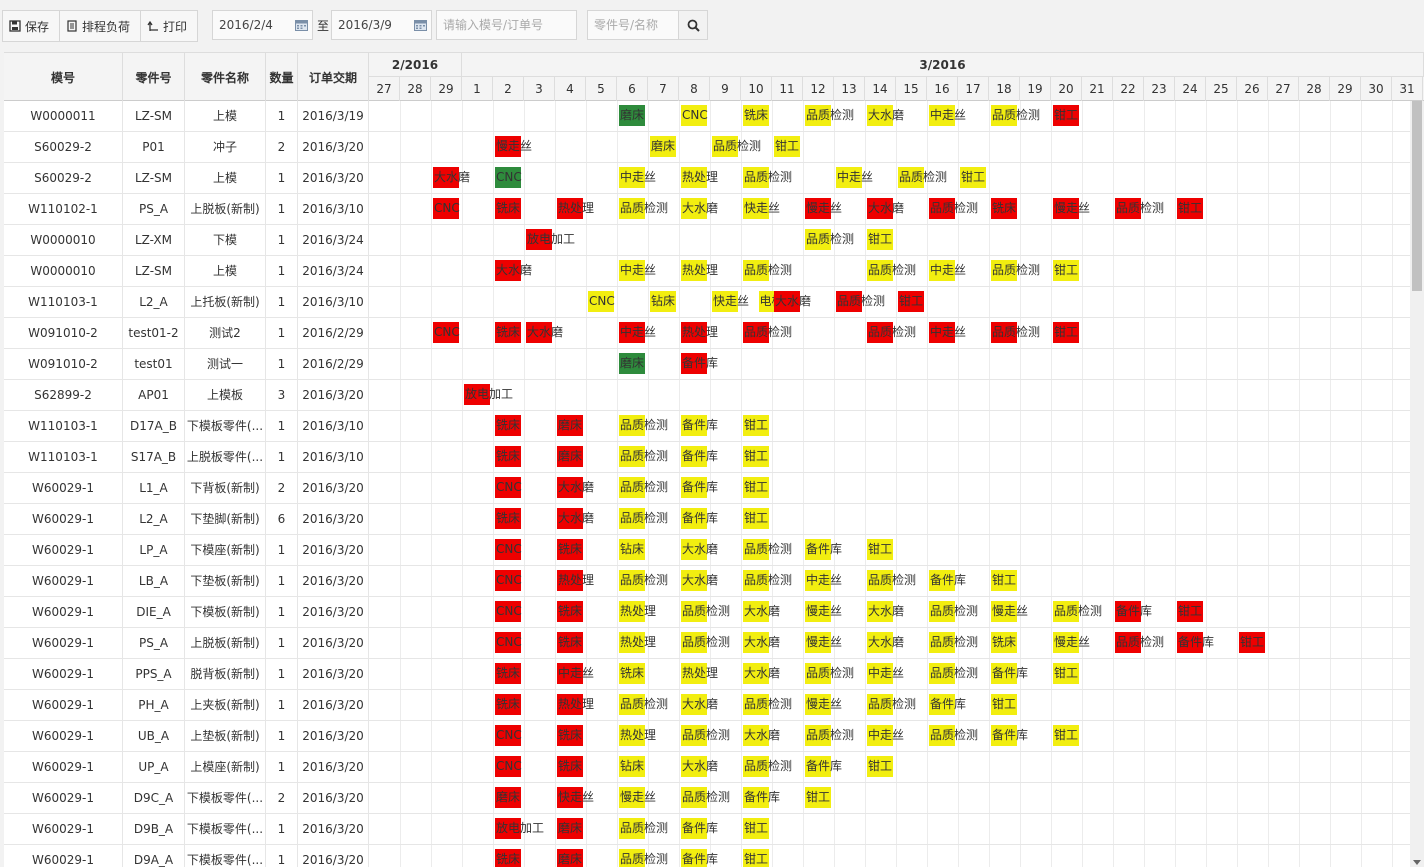  I want to click on schedule-load-button: 排程负荷, so click(101, 26).